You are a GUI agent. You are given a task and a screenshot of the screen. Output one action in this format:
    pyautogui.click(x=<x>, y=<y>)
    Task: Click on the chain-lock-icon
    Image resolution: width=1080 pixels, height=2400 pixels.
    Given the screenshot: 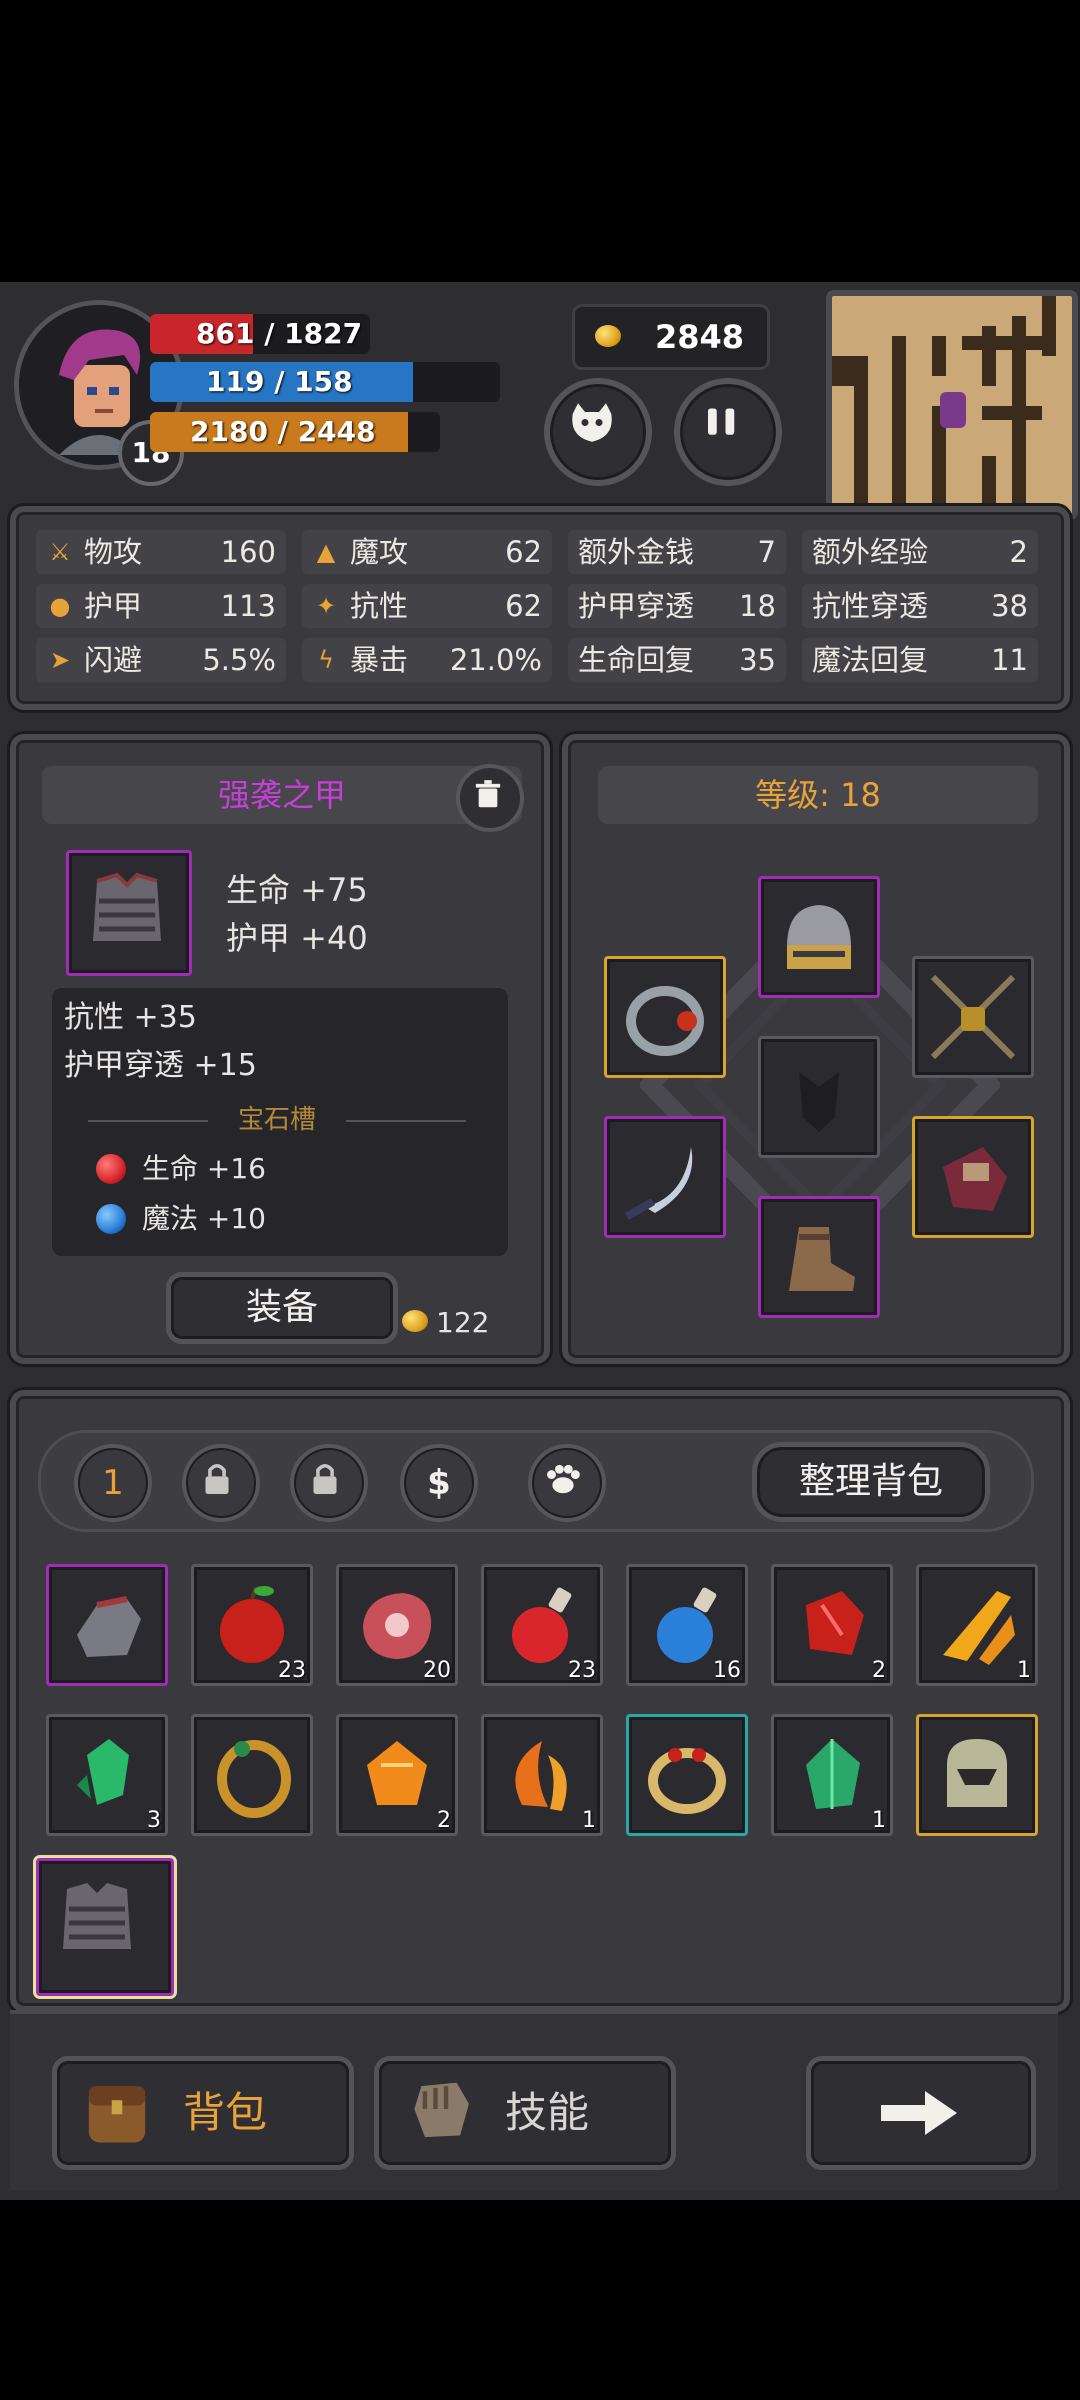 What is the action you would take?
    pyautogui.click(x=973, y=1017)
    